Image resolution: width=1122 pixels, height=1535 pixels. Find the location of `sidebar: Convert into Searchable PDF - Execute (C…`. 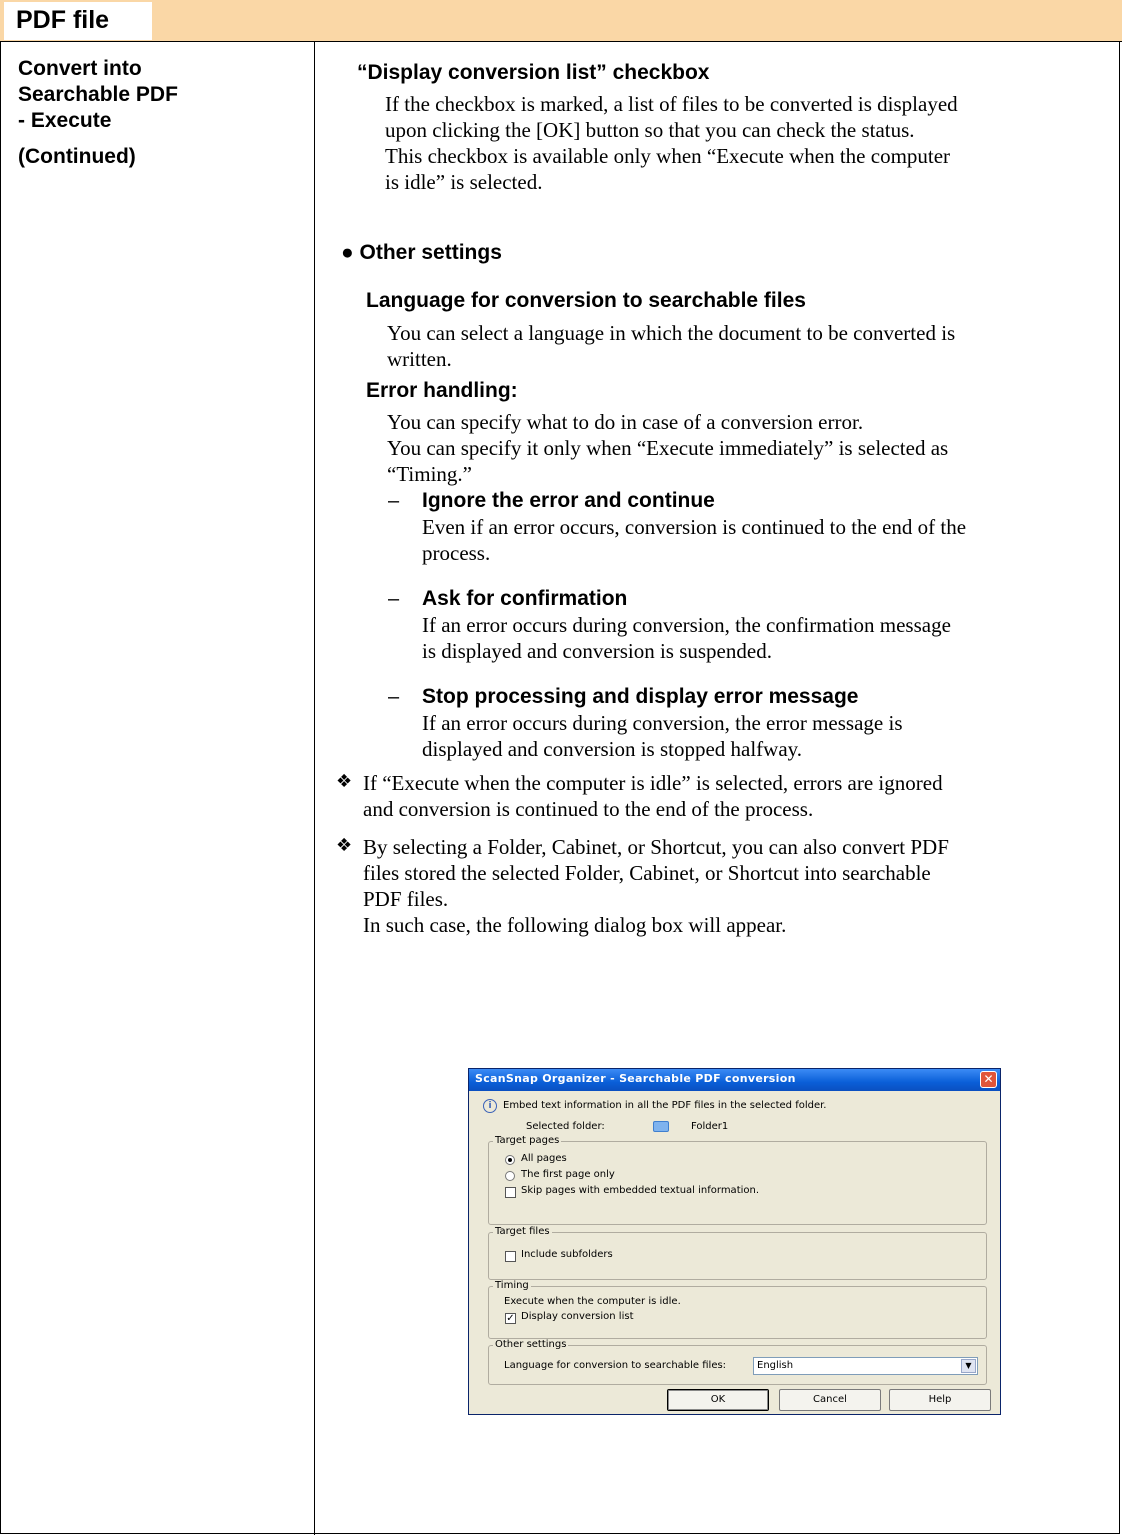

sidebar: Convert into Searchable PDF - Execute (C… is located at coordinates (163, 113).